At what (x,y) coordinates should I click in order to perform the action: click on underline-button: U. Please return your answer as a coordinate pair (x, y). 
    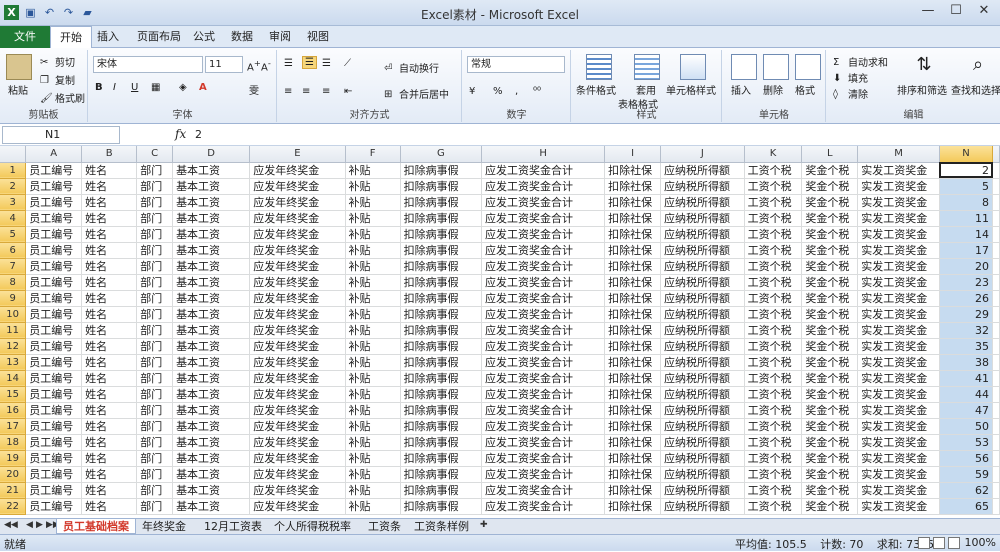
    Looking at the image, I should click on (134, 87).